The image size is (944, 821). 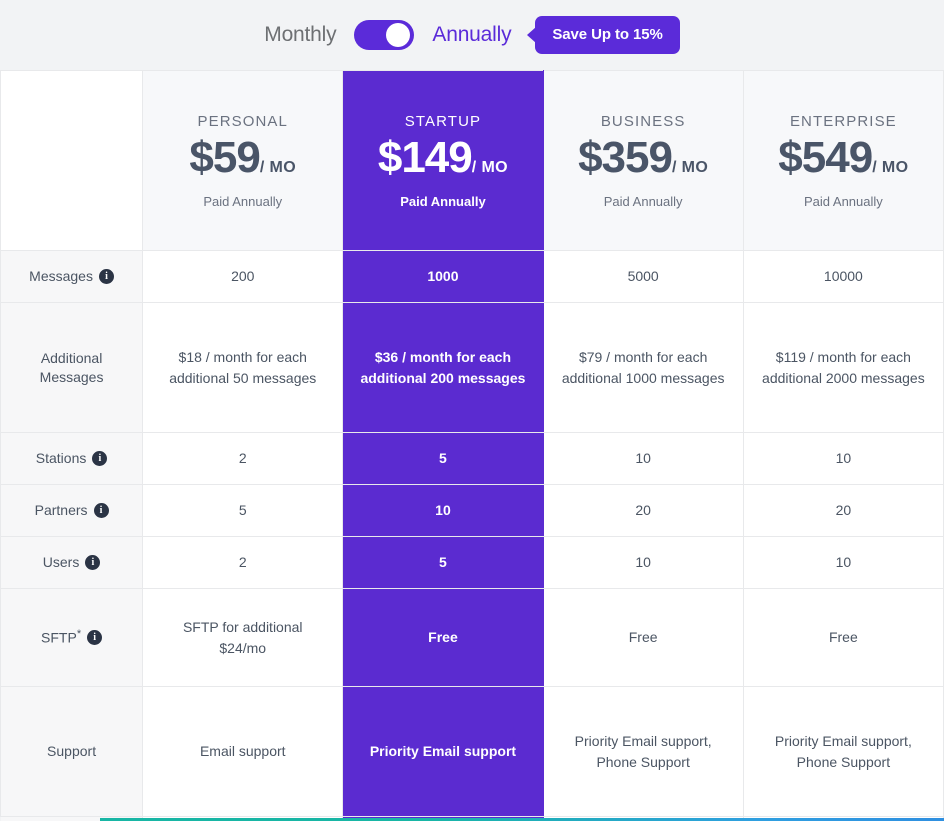 What do you see at coordinates (61, 276) in the screenshot?
I see `row-label-text: Messages` at bounding box center [61, 276].